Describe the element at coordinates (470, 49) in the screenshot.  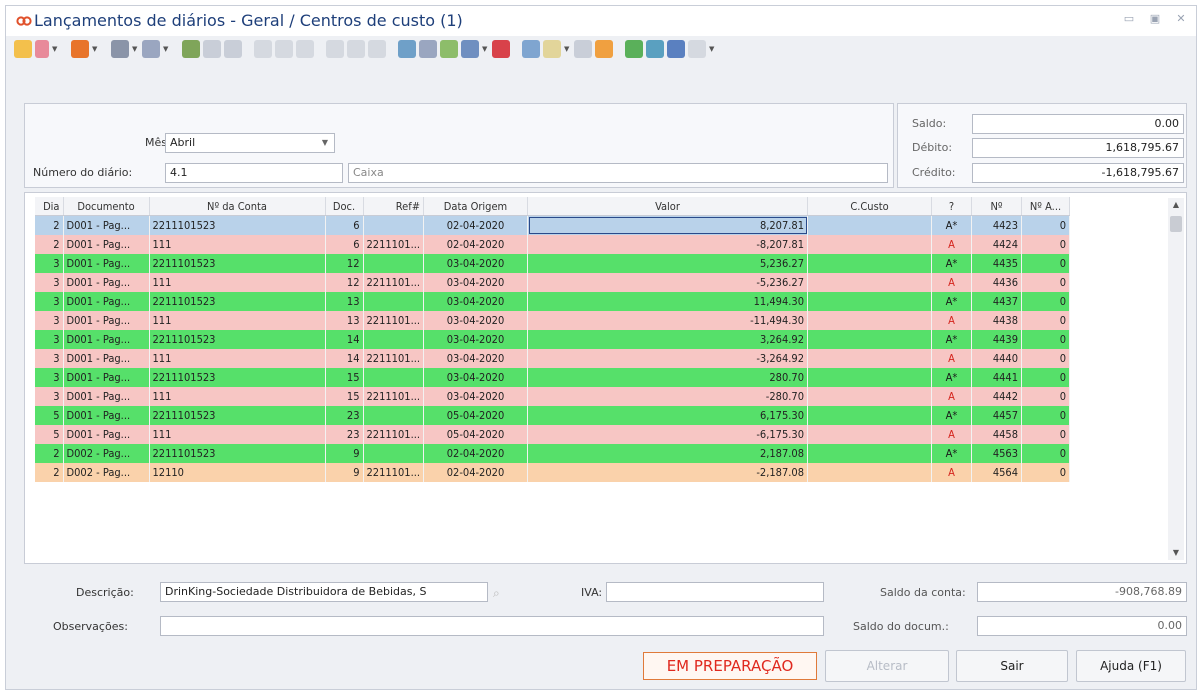
I see `table-icon` at that location.